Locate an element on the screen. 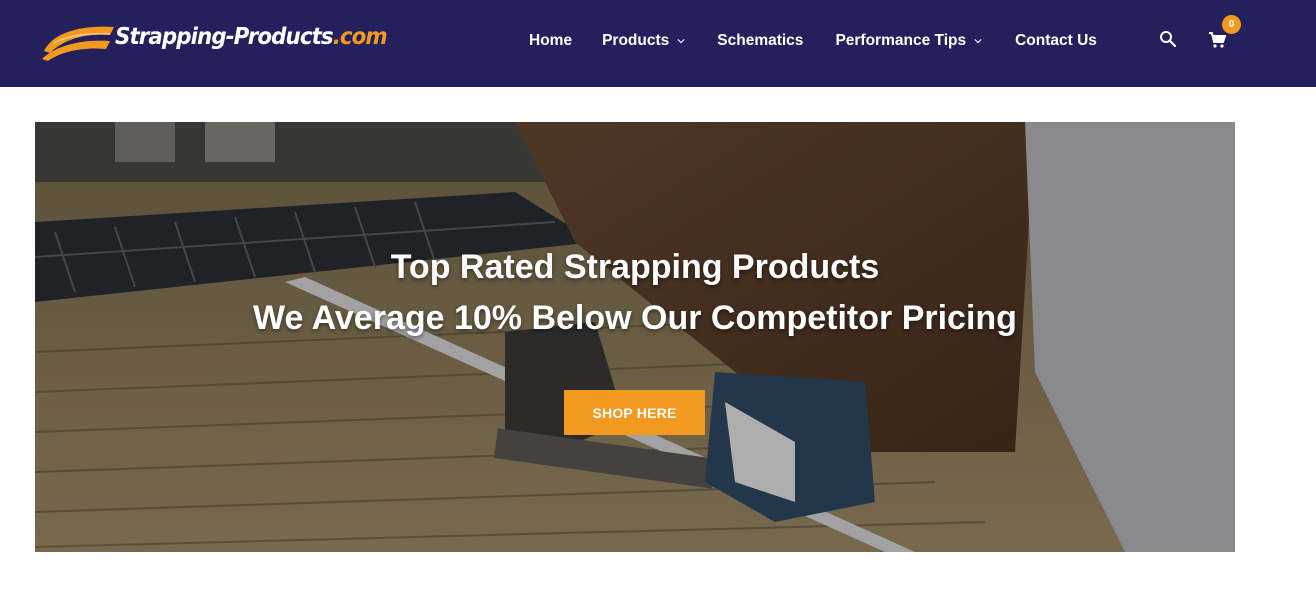 This screenshot has height=595, width=1316. nav-item-label: Schematics is located at coordinates (760, 40).